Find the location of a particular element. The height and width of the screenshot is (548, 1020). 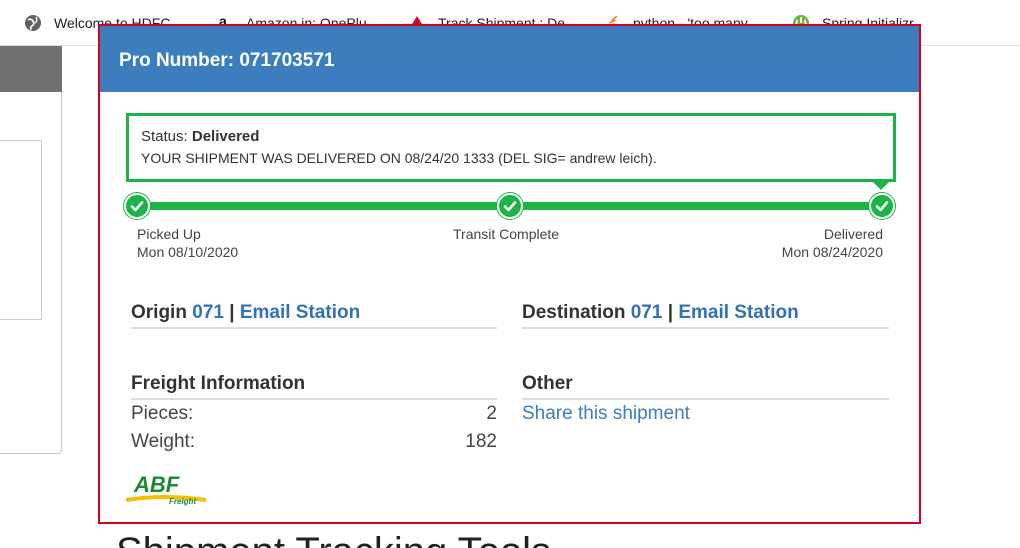

step-label: Picked Up is located at coordinates (169, 234).